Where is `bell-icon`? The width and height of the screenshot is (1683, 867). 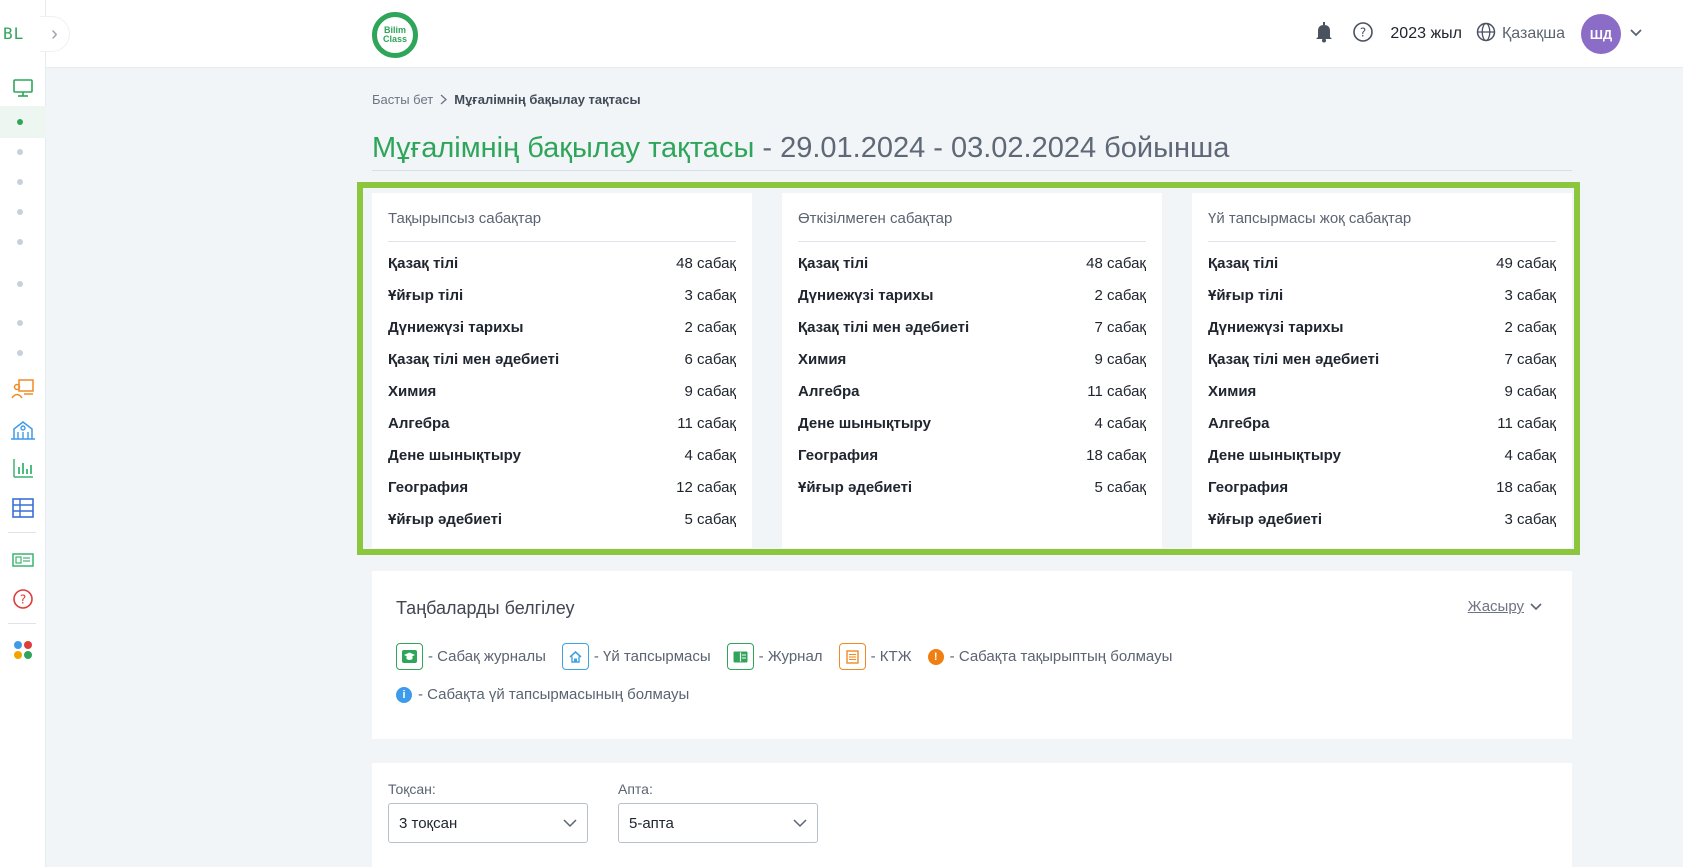
bell-icon is located at coordinates (1324, 34).